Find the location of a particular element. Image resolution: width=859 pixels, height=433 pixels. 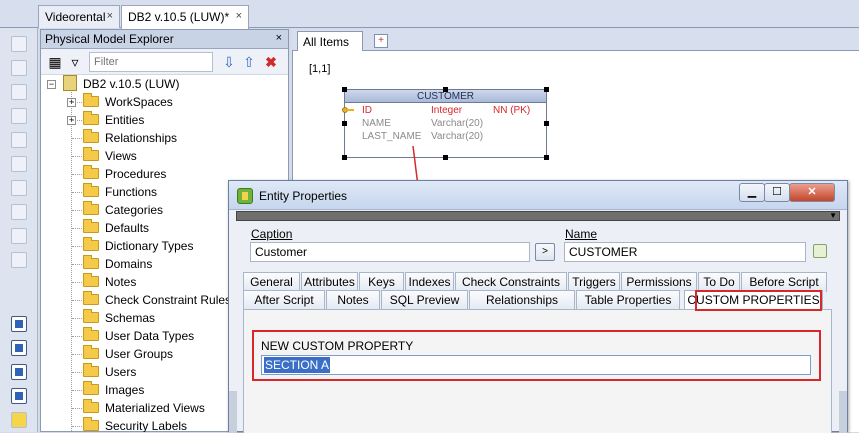

layout-icon is located at coordinates (19, 324).